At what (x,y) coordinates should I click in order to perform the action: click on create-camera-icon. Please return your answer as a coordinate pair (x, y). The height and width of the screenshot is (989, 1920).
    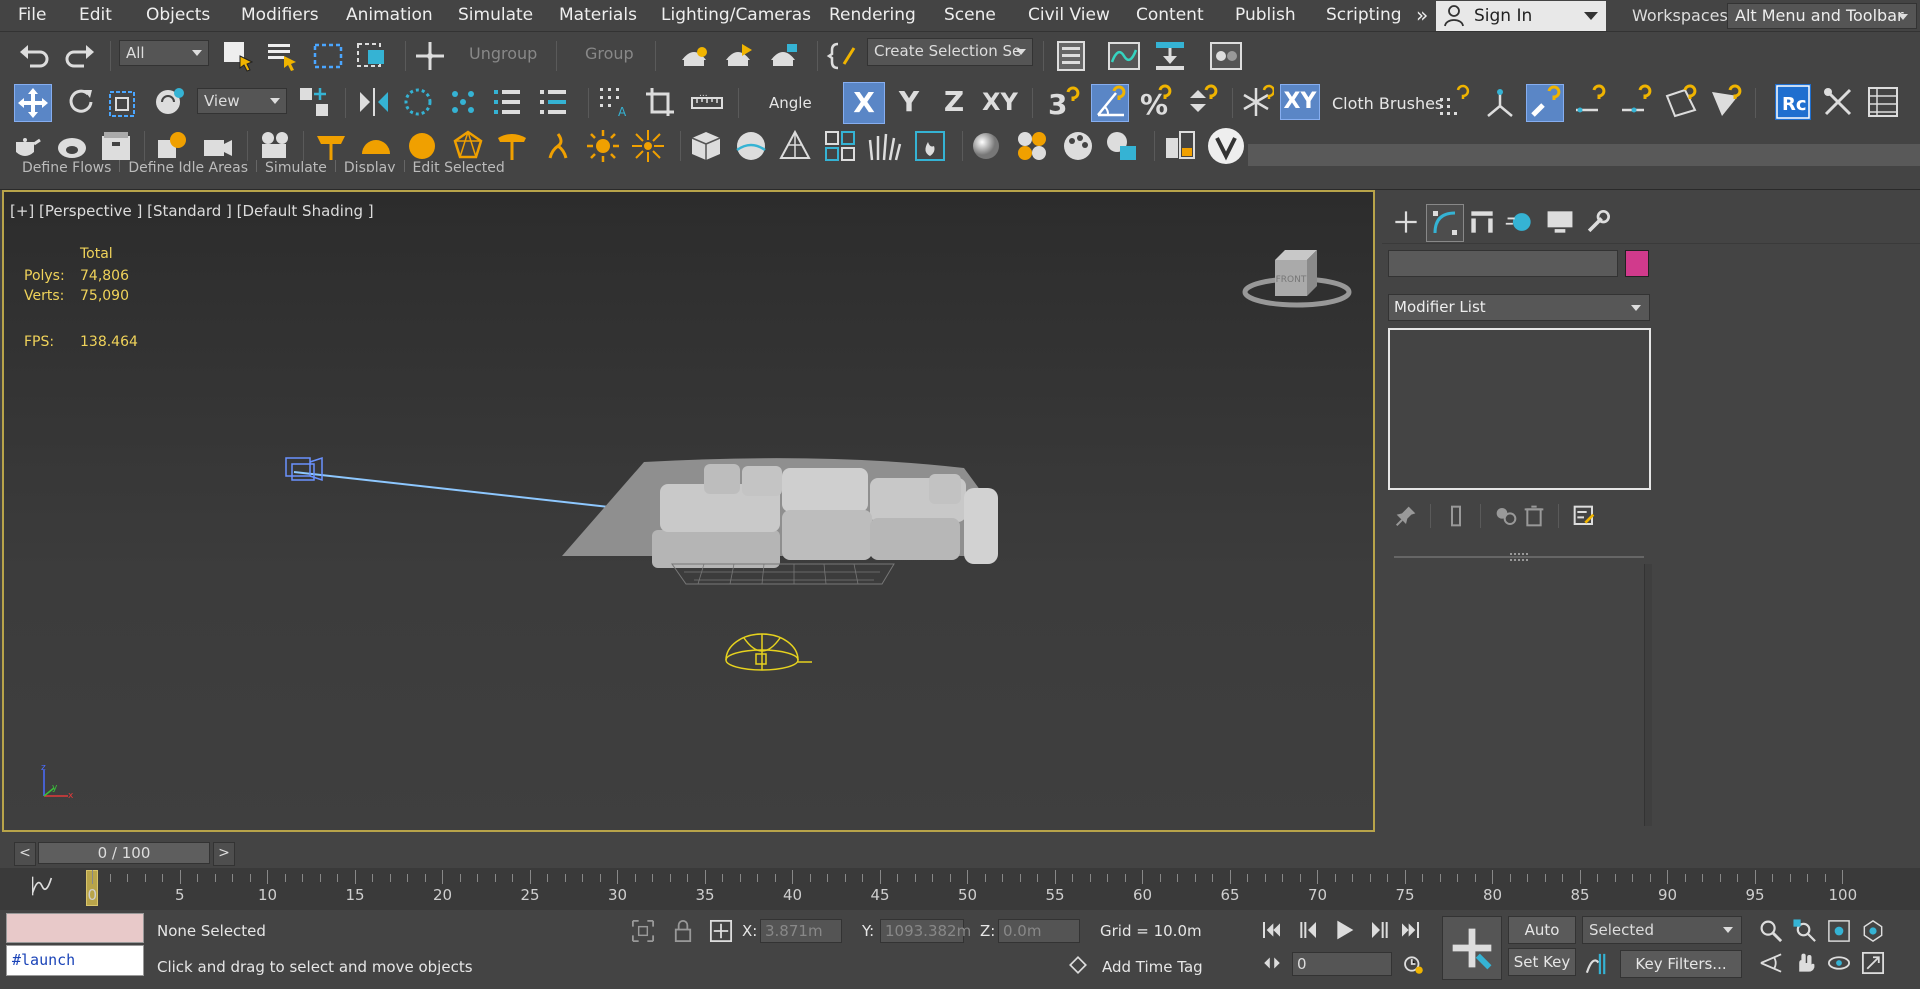
    Looking at the image, I should click on (218, 146).